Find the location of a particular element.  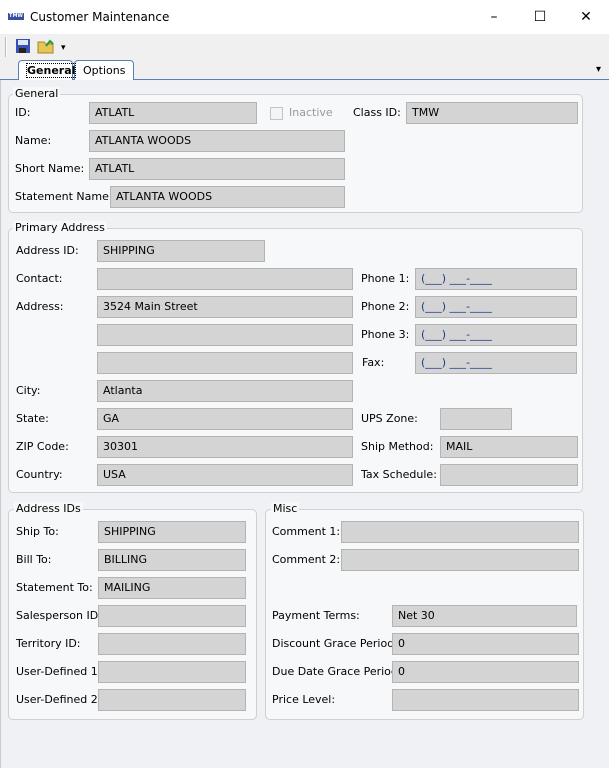

state-field: GA is located at coordinates (225, 419).